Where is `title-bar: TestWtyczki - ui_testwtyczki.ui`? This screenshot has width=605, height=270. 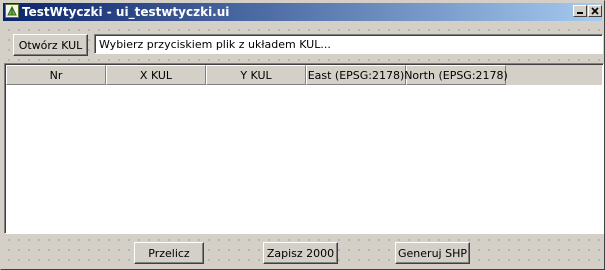 title-bar: TestWtyczki - ui_testwtyczki.ui is located at coordinates (302, 12).